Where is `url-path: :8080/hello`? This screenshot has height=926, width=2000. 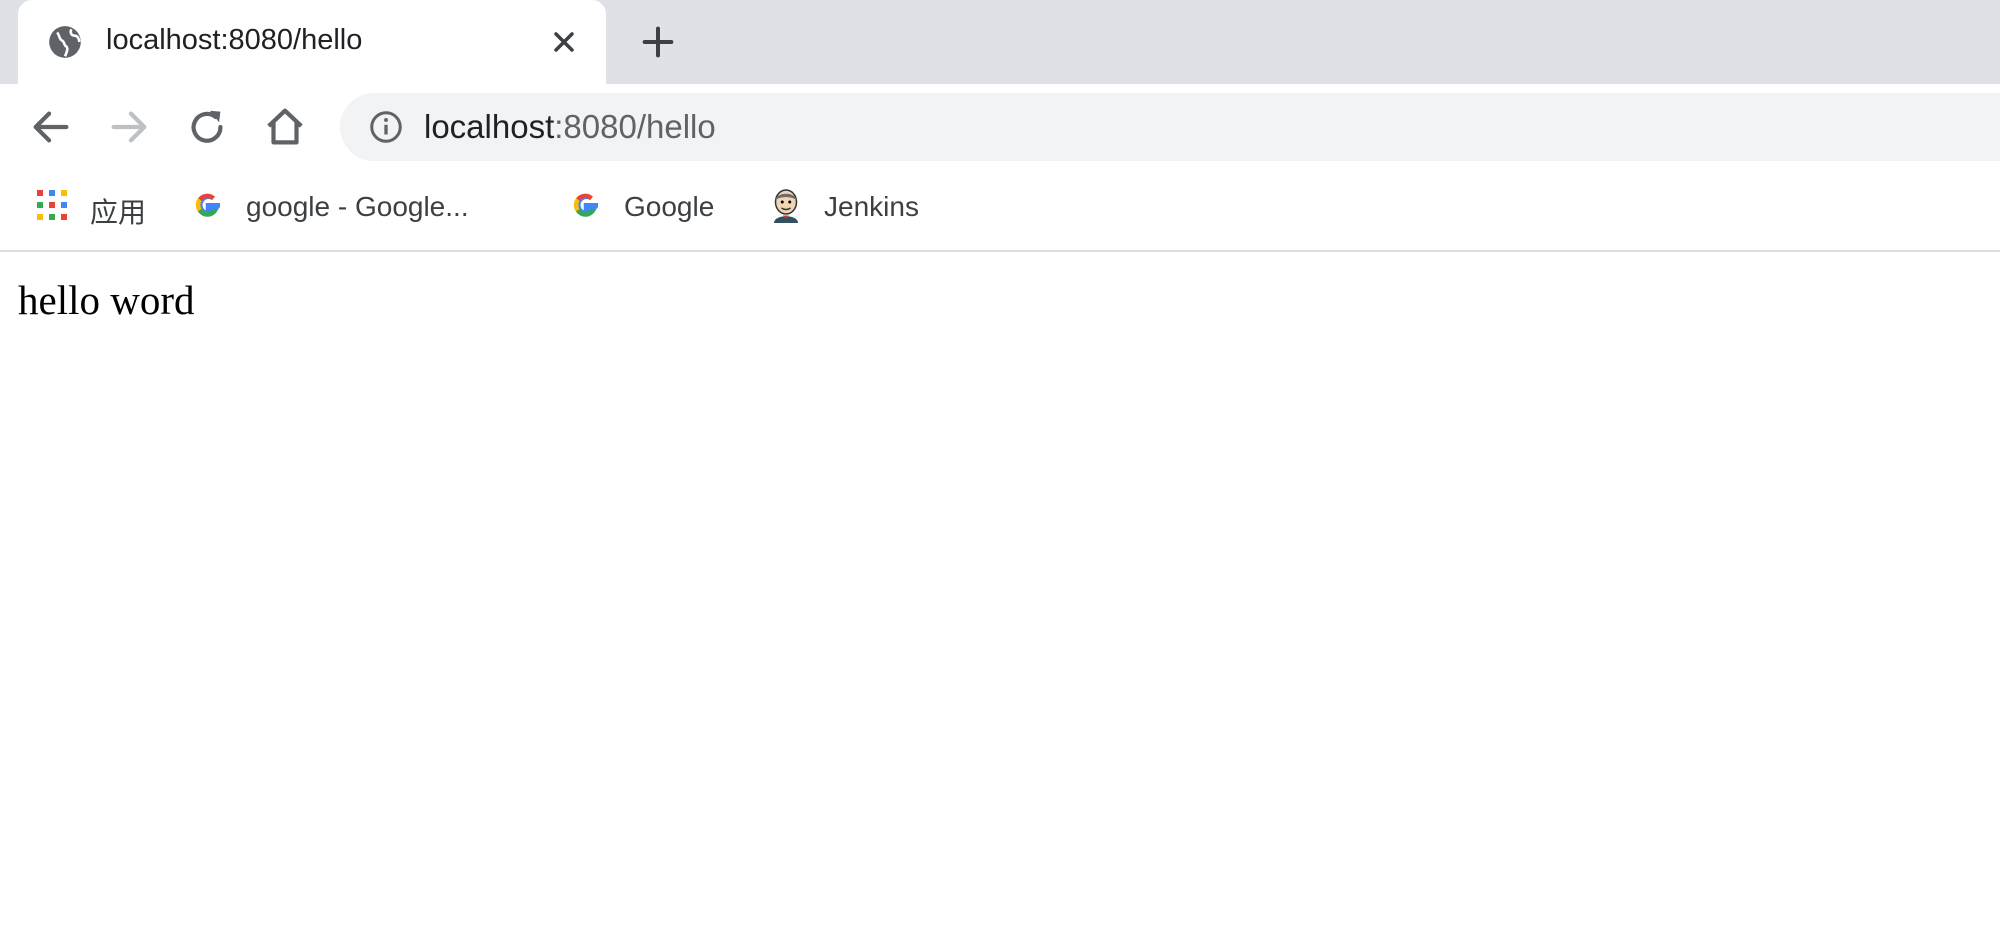 url-path: :8080/hello is located at coordinates (635, 126).